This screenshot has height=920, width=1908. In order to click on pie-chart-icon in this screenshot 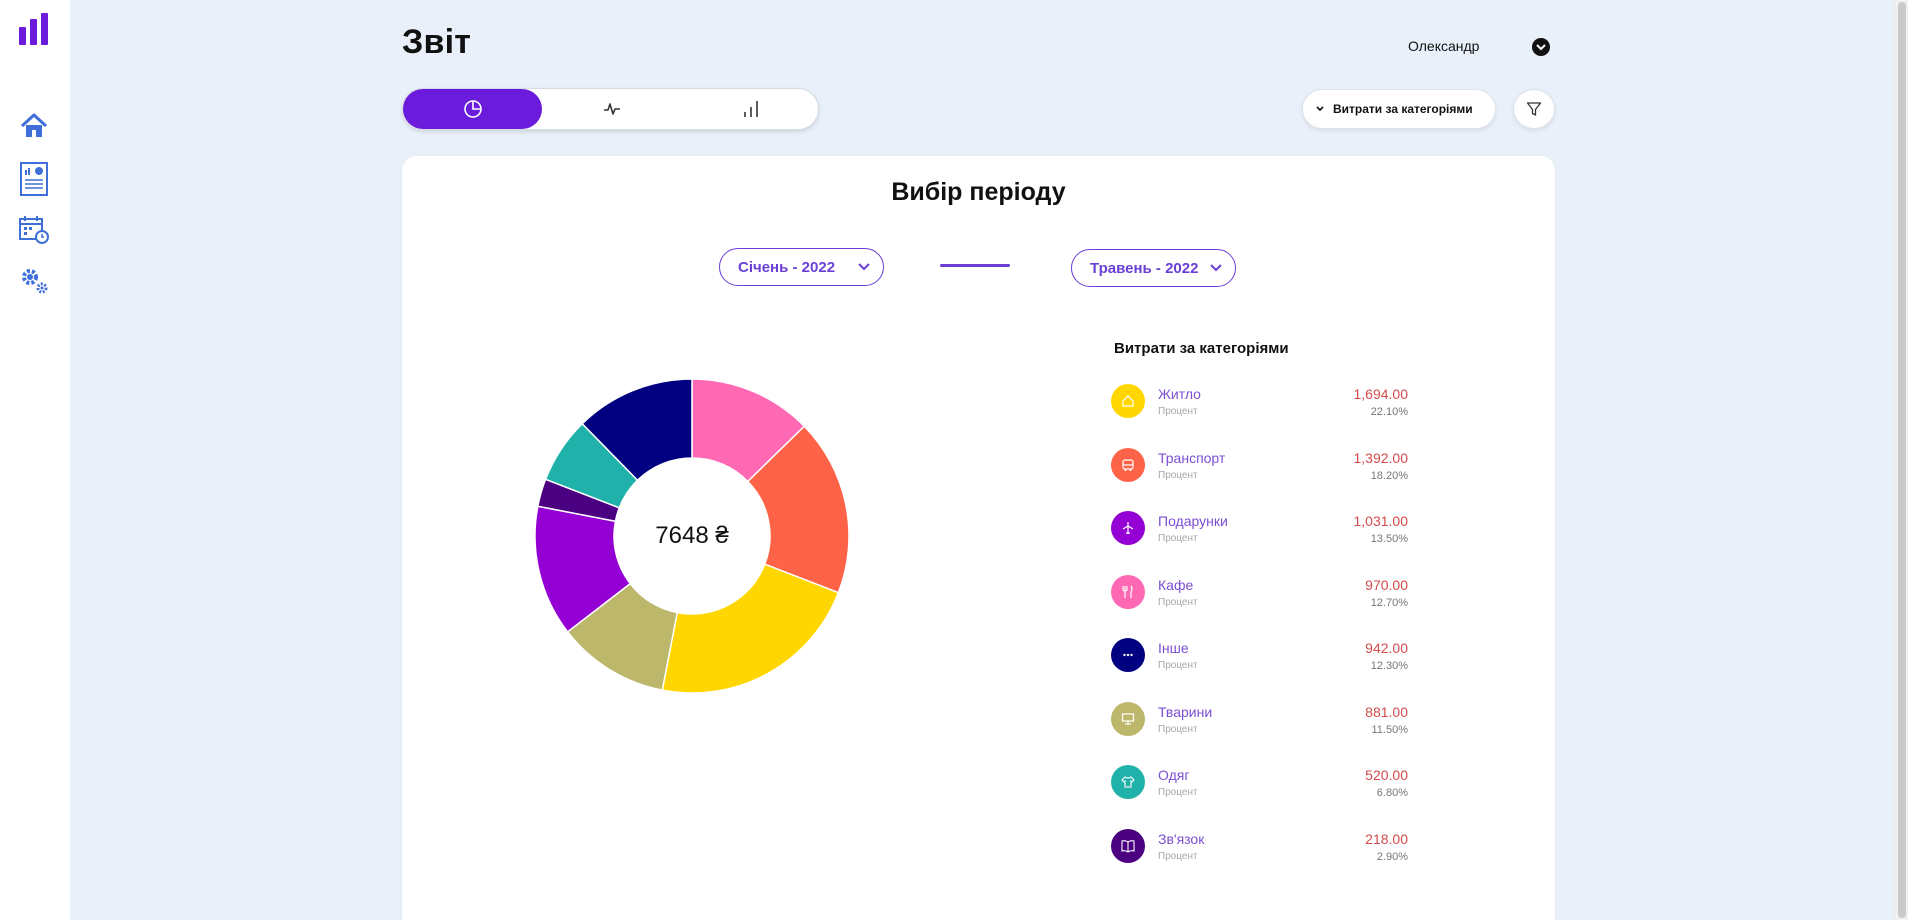, I will do `click(472, 109)`.